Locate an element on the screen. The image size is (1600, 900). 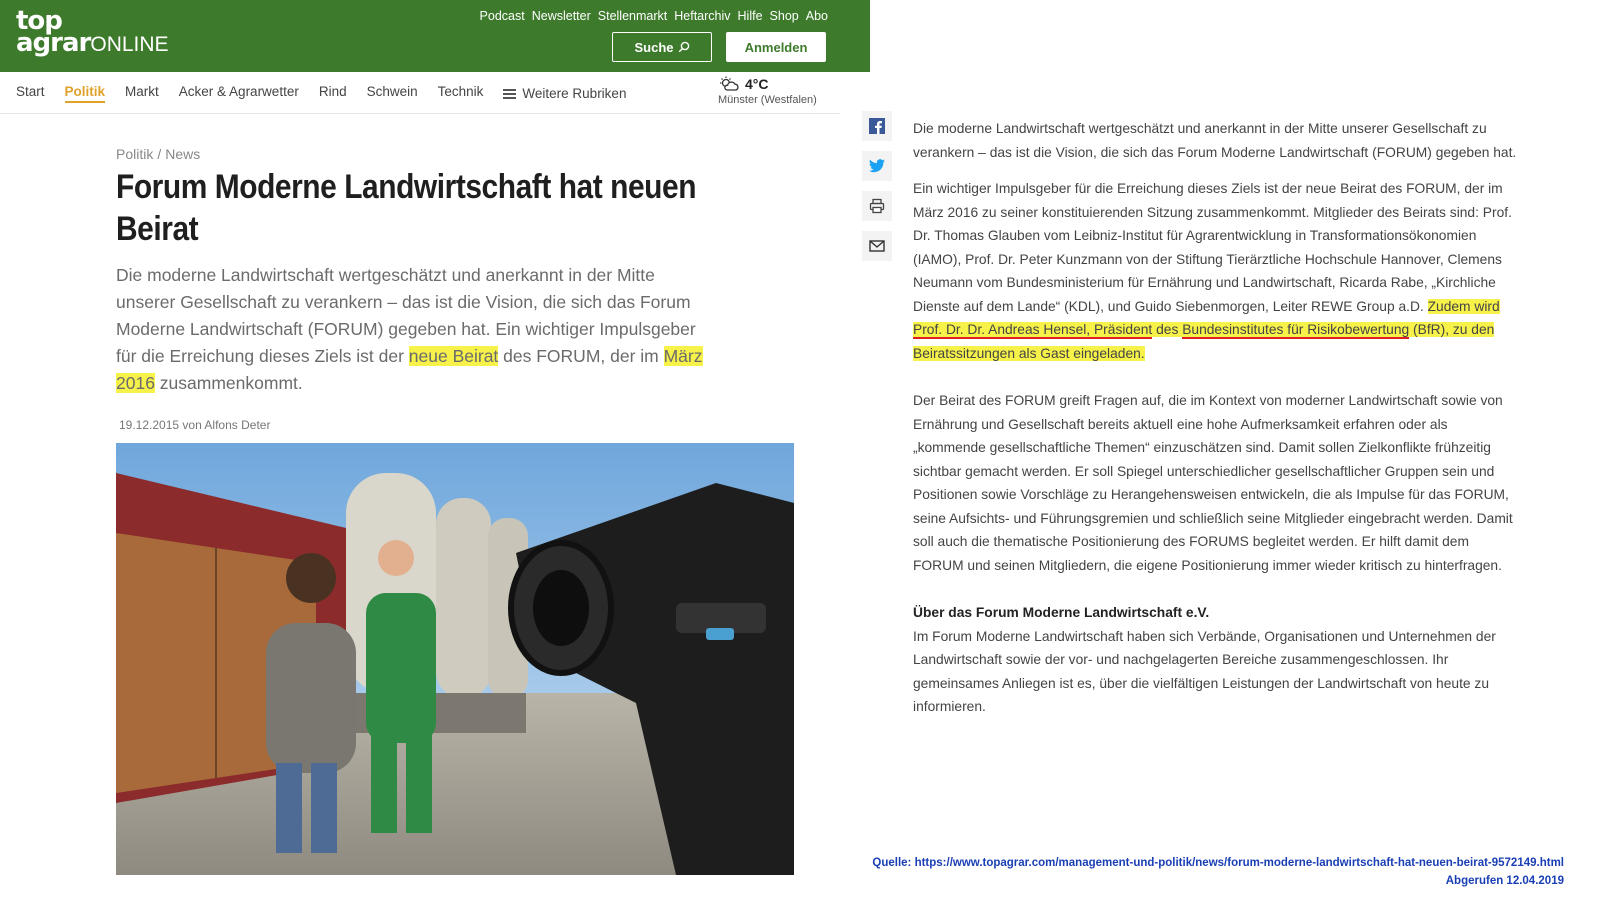
facebook-share-button is located at coordinates (877, 126).